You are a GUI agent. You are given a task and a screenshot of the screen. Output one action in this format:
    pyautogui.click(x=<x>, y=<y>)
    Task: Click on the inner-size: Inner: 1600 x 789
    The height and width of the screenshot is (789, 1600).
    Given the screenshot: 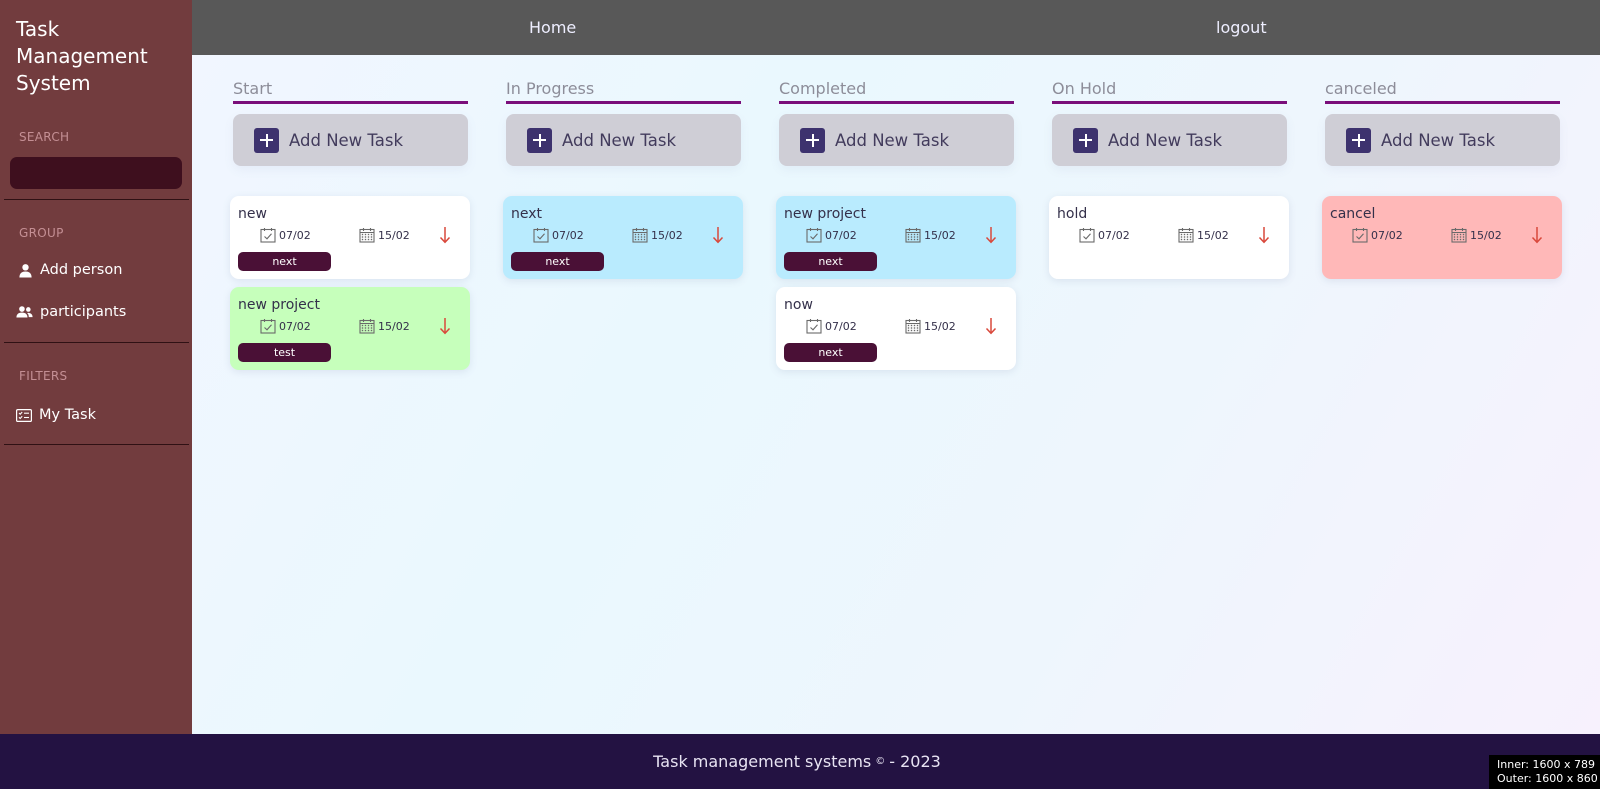 What is the action you would take?
    pyautogui.click(x=1546, y=764)
    